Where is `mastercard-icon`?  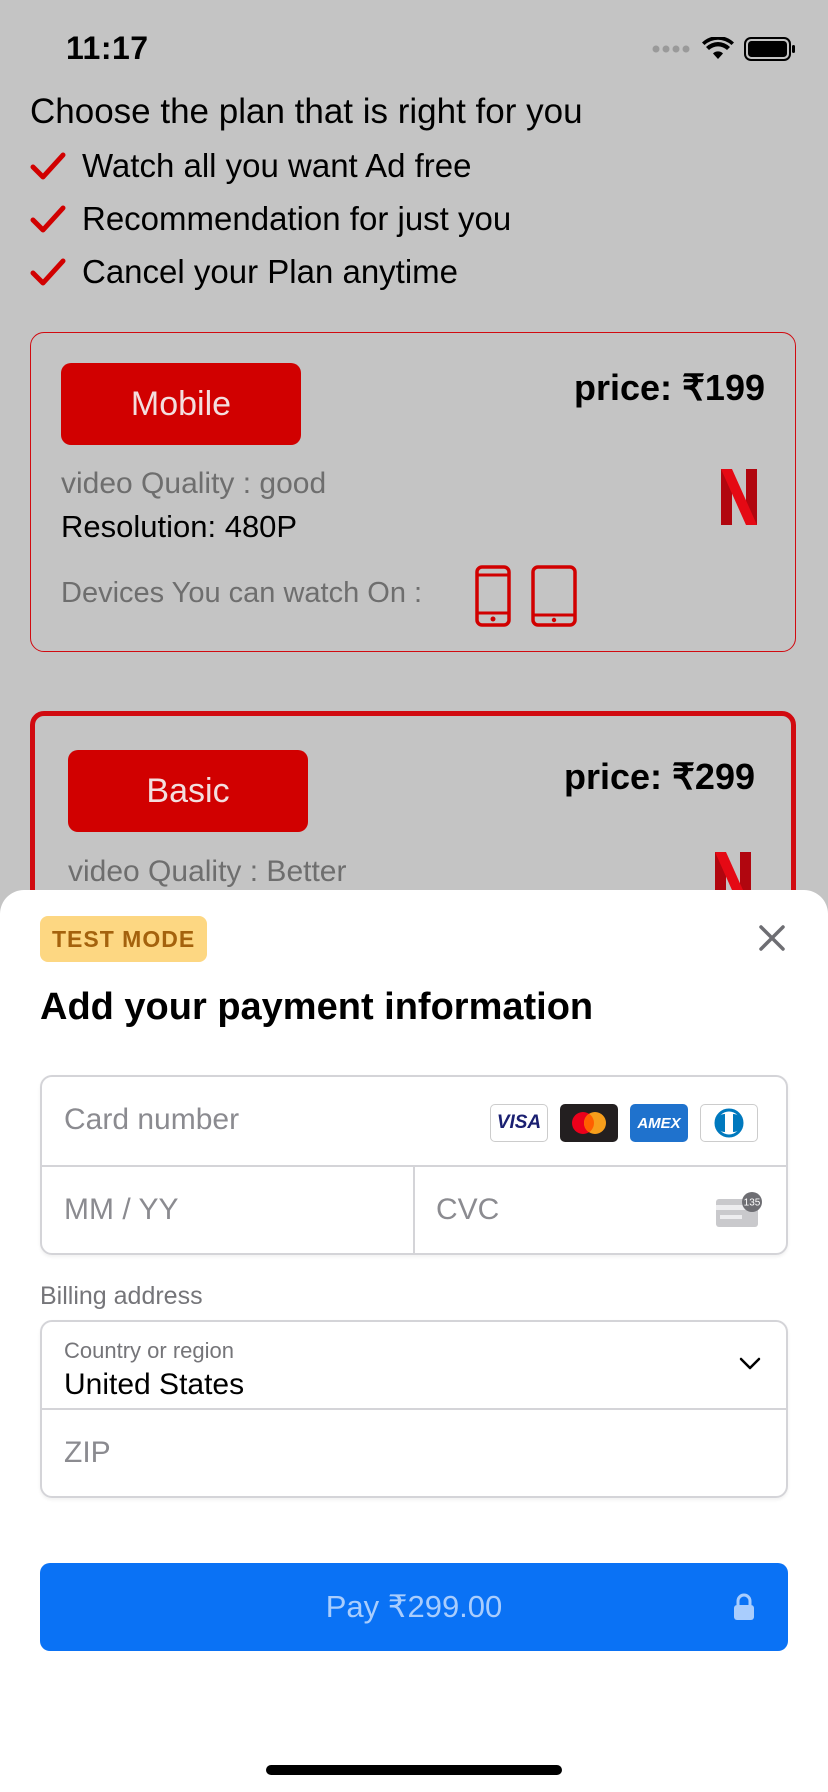 mastercard-icon is located at coordinates (589, 1123).